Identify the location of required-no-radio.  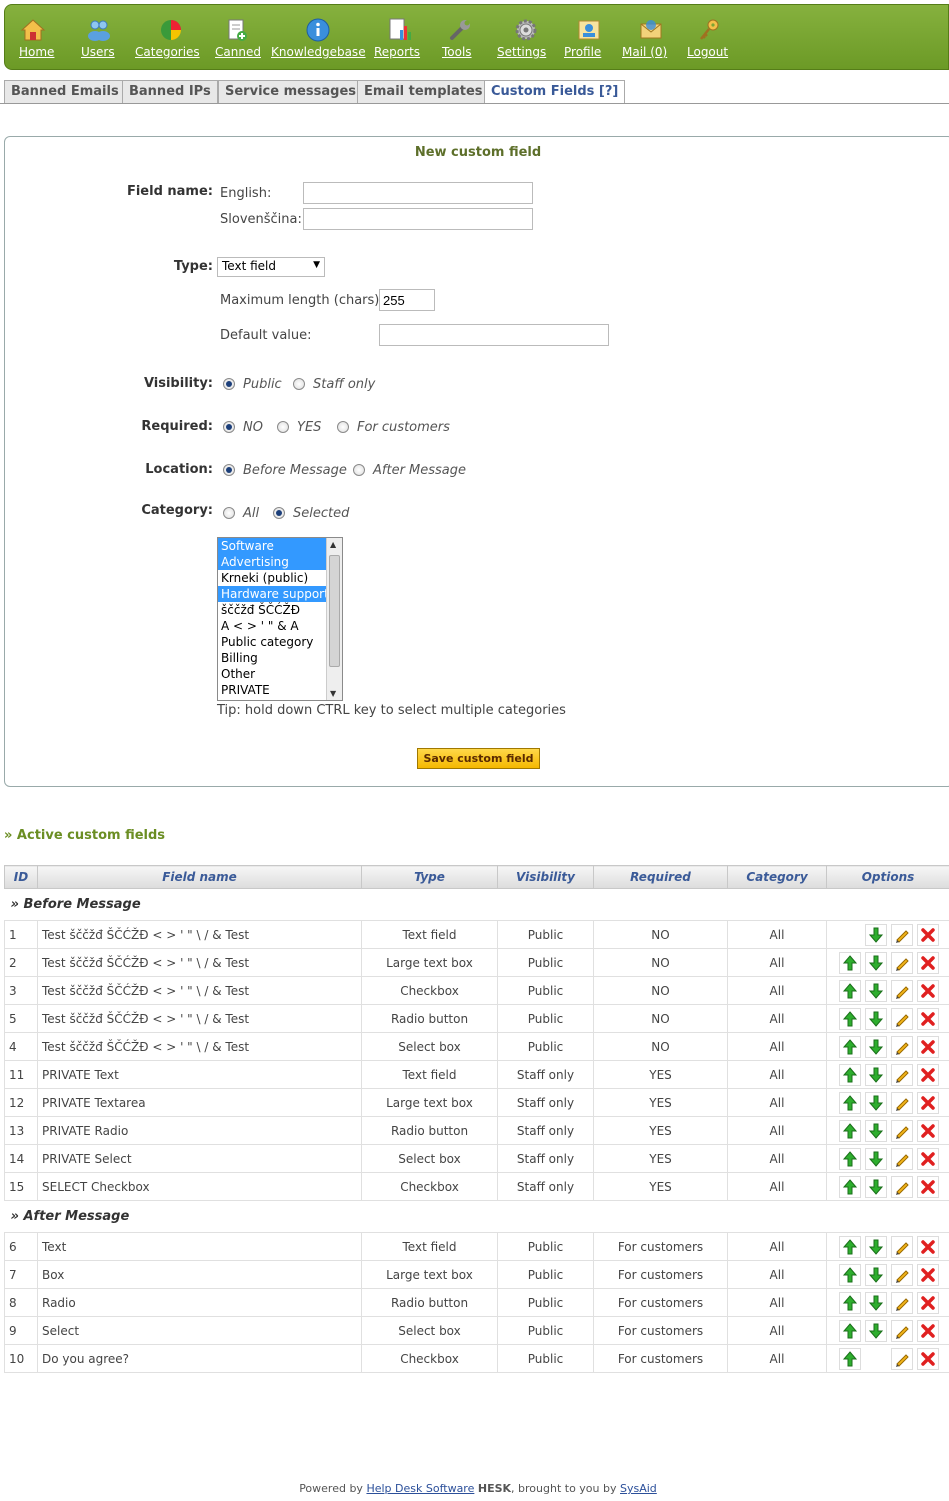
(229, 427).